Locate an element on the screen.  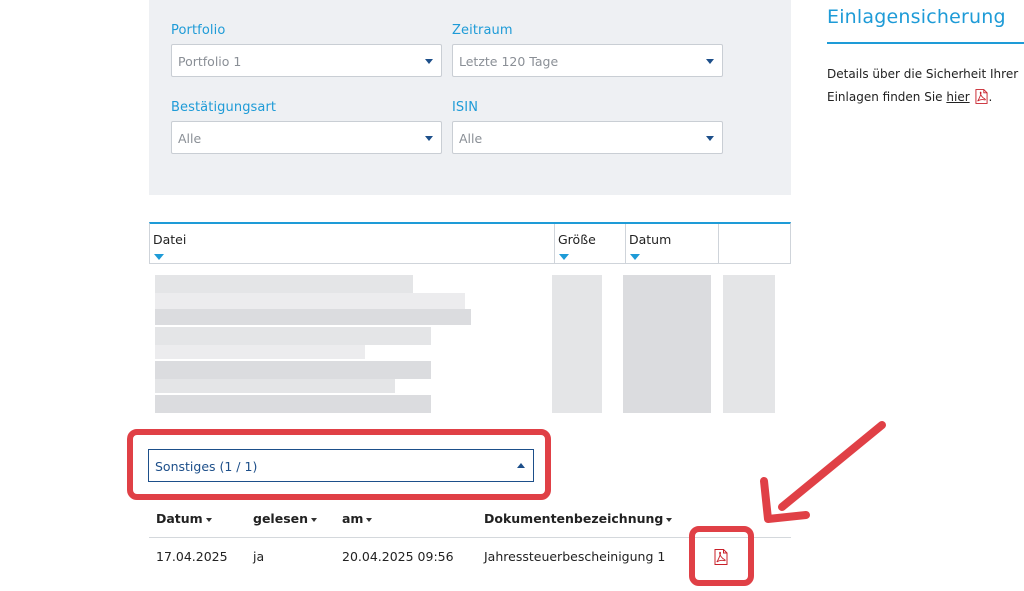
isin-label: ISIN is located at coordinates (465, 107).